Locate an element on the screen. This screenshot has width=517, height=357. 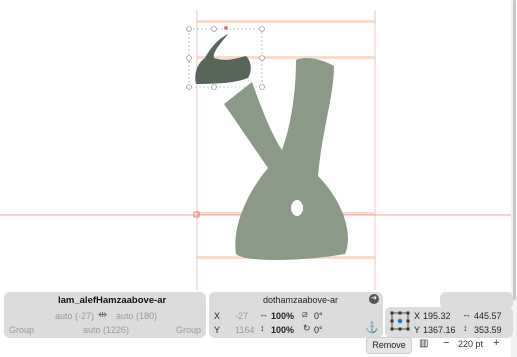
kerning-icon: ▥ is located at coordinates (423, 343).